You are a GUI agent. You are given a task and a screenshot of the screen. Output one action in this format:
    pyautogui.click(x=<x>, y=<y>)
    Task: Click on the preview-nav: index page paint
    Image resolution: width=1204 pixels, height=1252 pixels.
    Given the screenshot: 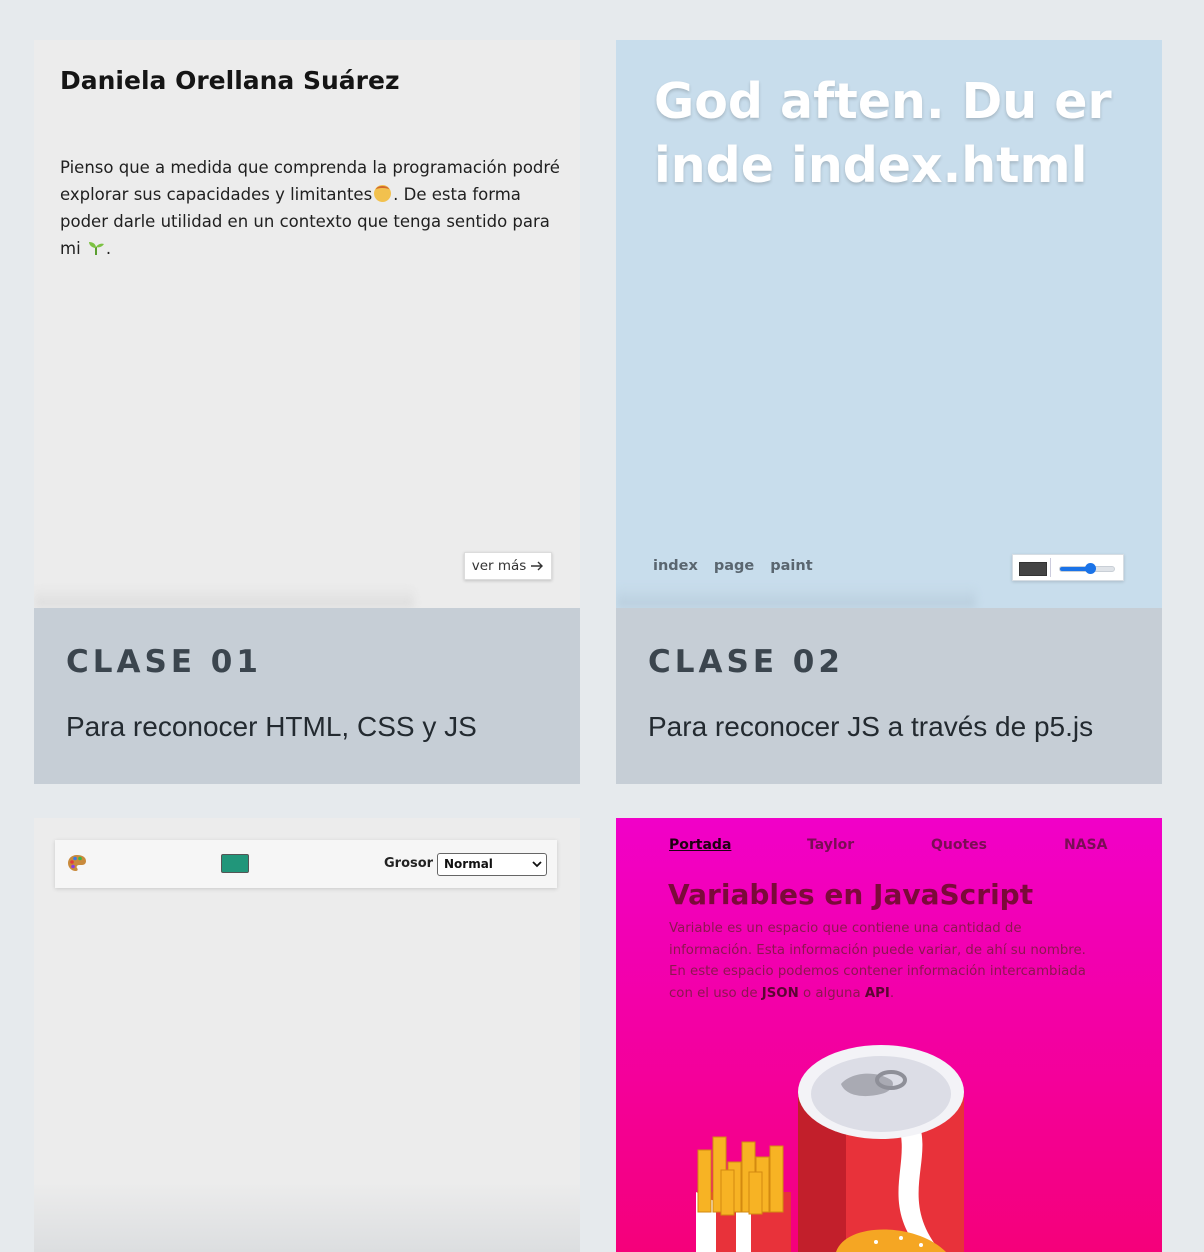 What is the action you would take?
    pyautogui.click(x=733, y=566)
    